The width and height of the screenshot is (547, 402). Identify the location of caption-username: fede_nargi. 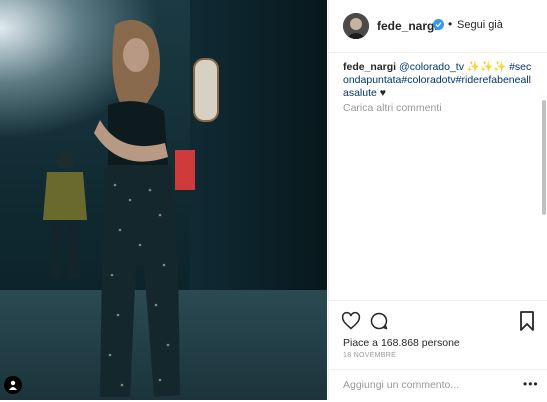
(369, 67).